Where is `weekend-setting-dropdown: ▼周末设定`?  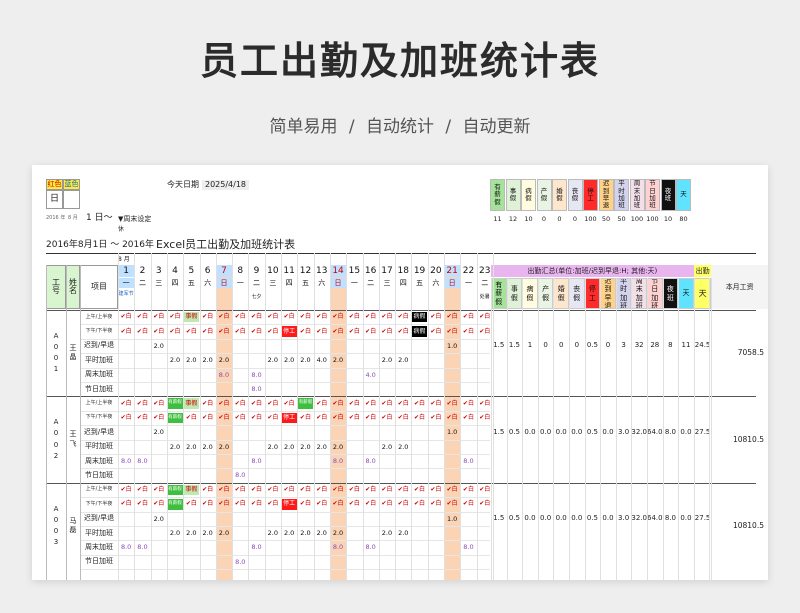
weekend-setting-dropdown: ▼周末设定 is located at coordinates (134, 219).